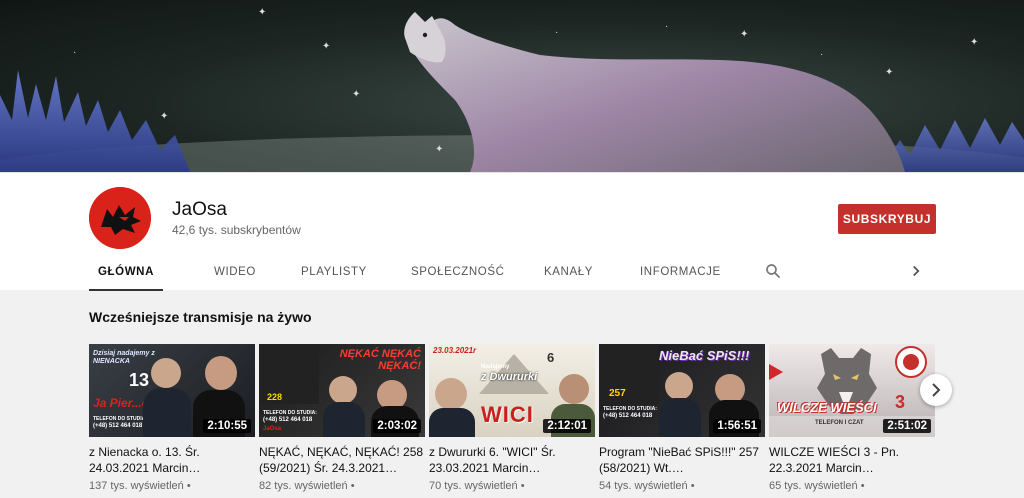 The height and width of the screenshot is (498, 1024). Describe the element at coordinates (887, 219) in the screenshot. I see `subscribe-button: SUBSKRYBUJ` at that location.